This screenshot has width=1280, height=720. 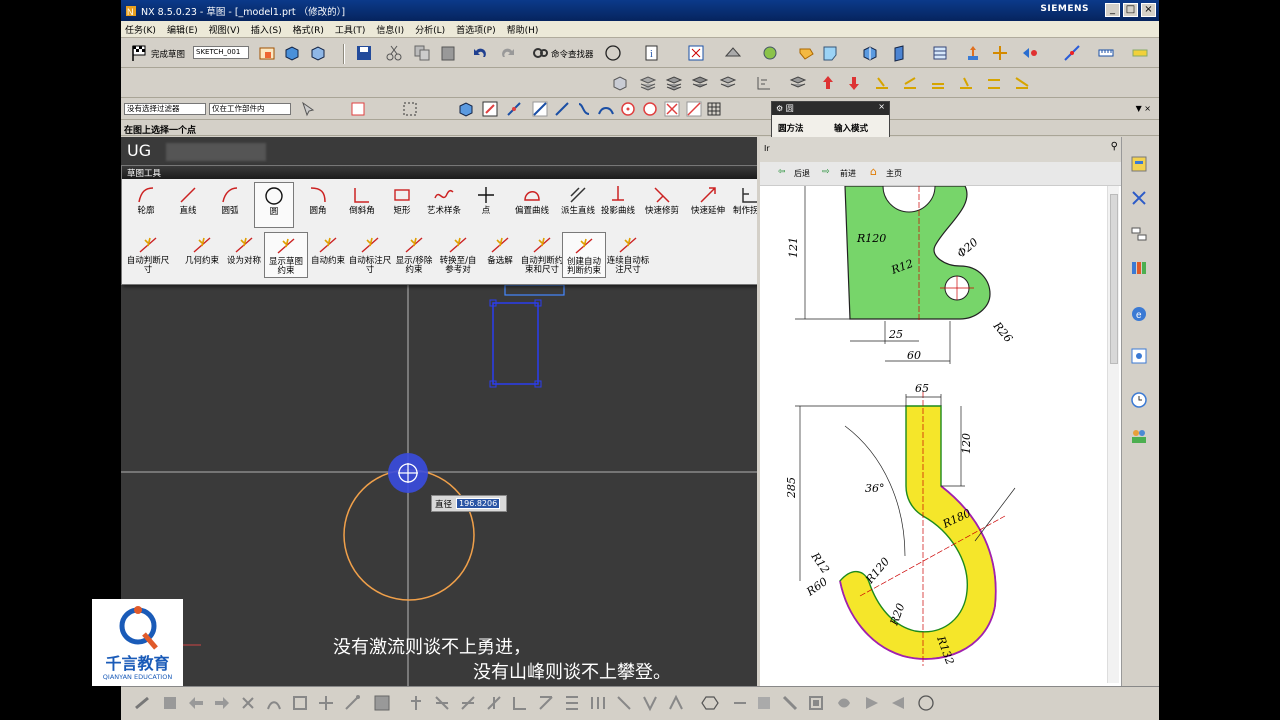 What do you see at coordinates (1139, 234) in the screenshot?
I see `part-navigator-icon` at bounding box center [1139, 234].